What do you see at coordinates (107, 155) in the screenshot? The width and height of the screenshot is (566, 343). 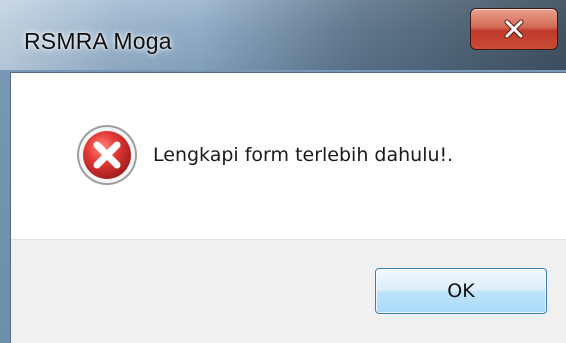 I see `error-icon` at bounding box center [107, 155].